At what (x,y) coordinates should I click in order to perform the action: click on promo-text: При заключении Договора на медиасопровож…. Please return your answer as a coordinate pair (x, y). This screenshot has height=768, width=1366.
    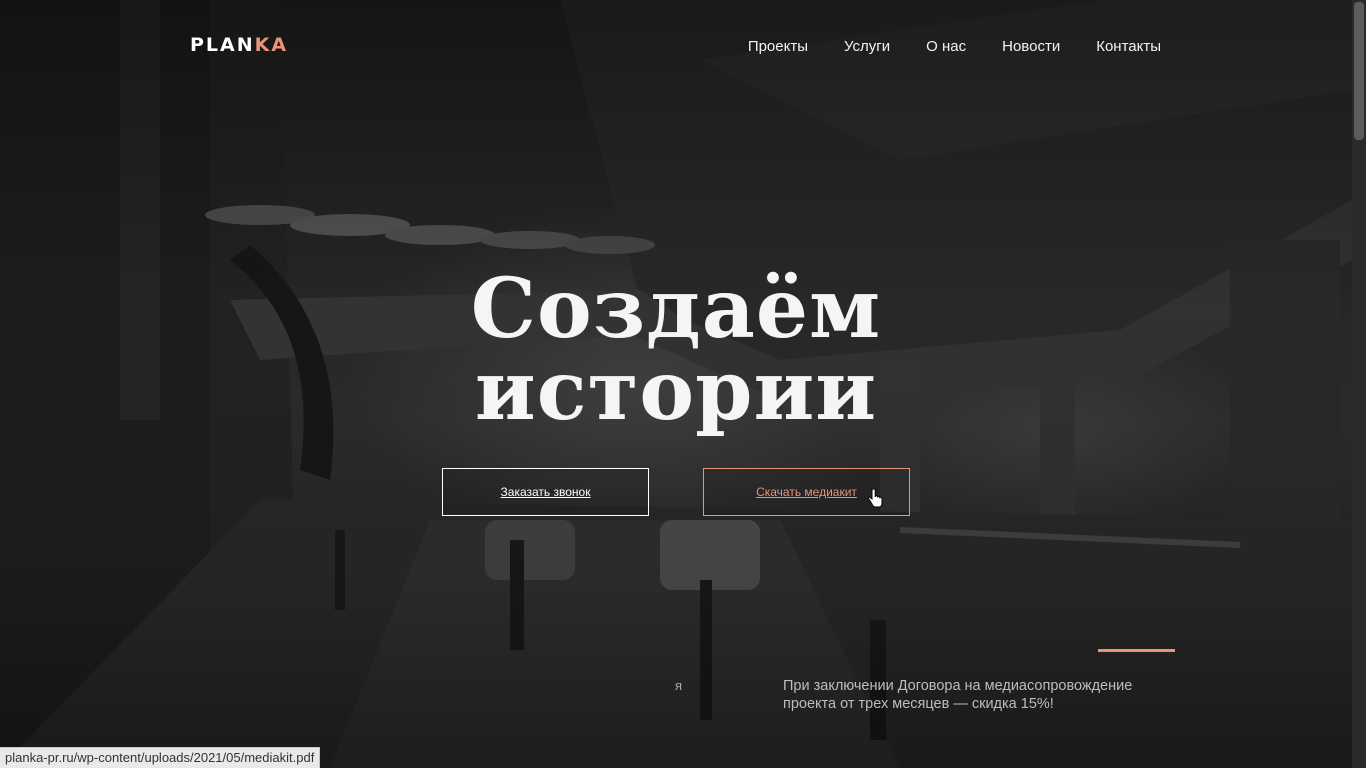
    Looking at the image, I should click on (979, 695).